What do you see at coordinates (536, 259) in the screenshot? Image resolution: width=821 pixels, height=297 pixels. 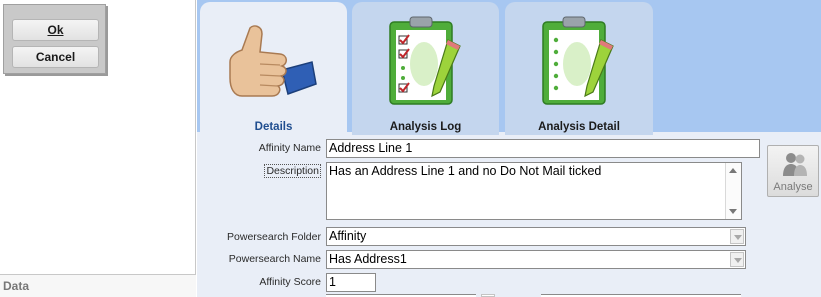 I see `powersearch-name-select: Has Address1` at bounding box center [536, 259].